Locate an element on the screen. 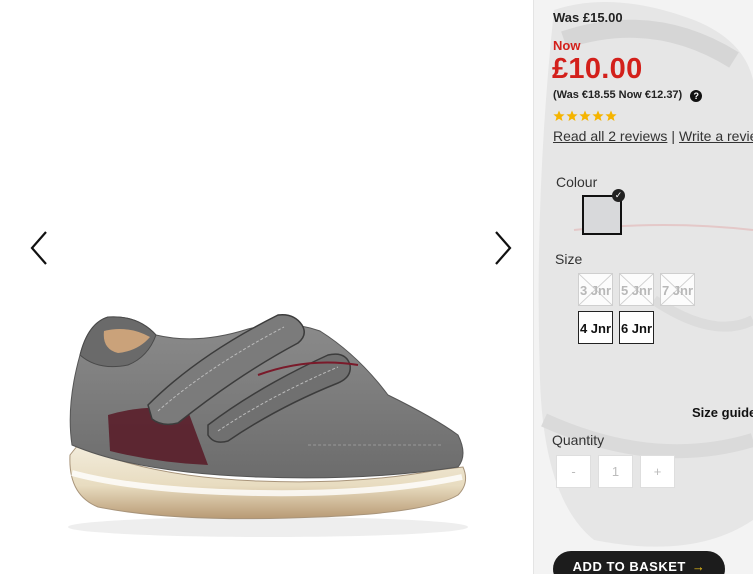  quantity-input is located at coordinates (615, 471).